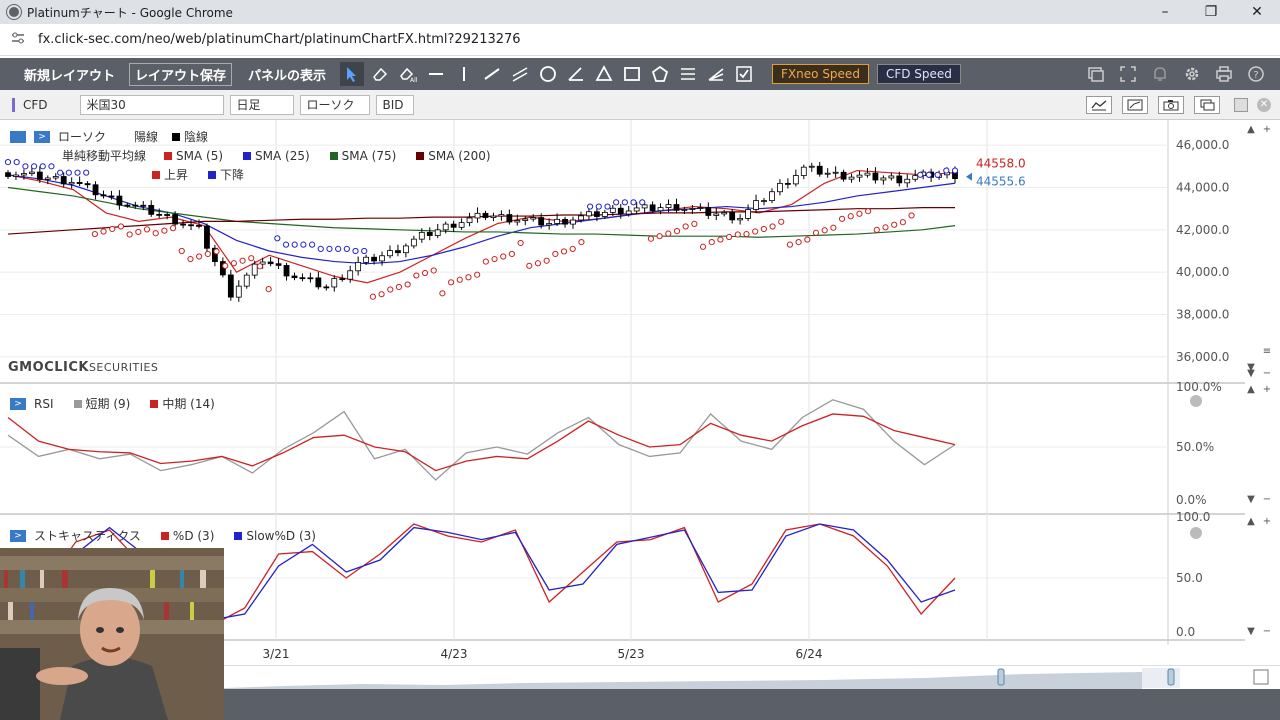  I want to click on rectangle-tool-icon, so click(632, 74).